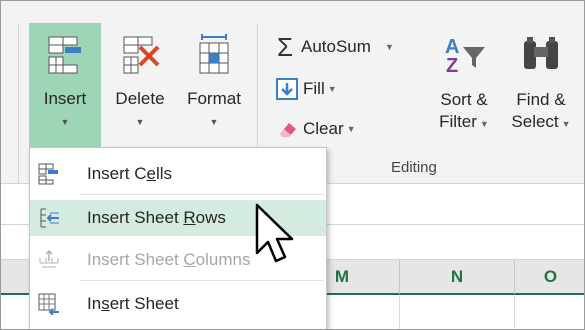 The width and height of the screenshot is (585, 330). Describe the element at coordinates (214, 54) in the screenshot. I see `format-cells-icon` at that location.